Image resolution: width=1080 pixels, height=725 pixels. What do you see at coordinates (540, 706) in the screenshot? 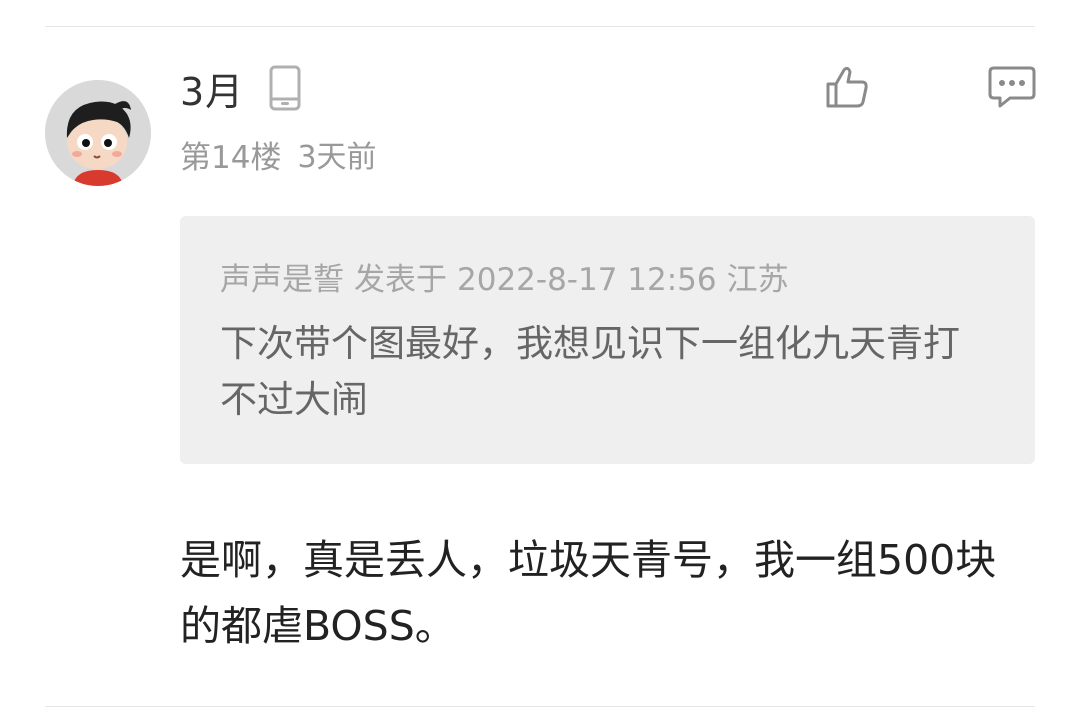
I see `bottom-divider` at bounding box center [540, 706].